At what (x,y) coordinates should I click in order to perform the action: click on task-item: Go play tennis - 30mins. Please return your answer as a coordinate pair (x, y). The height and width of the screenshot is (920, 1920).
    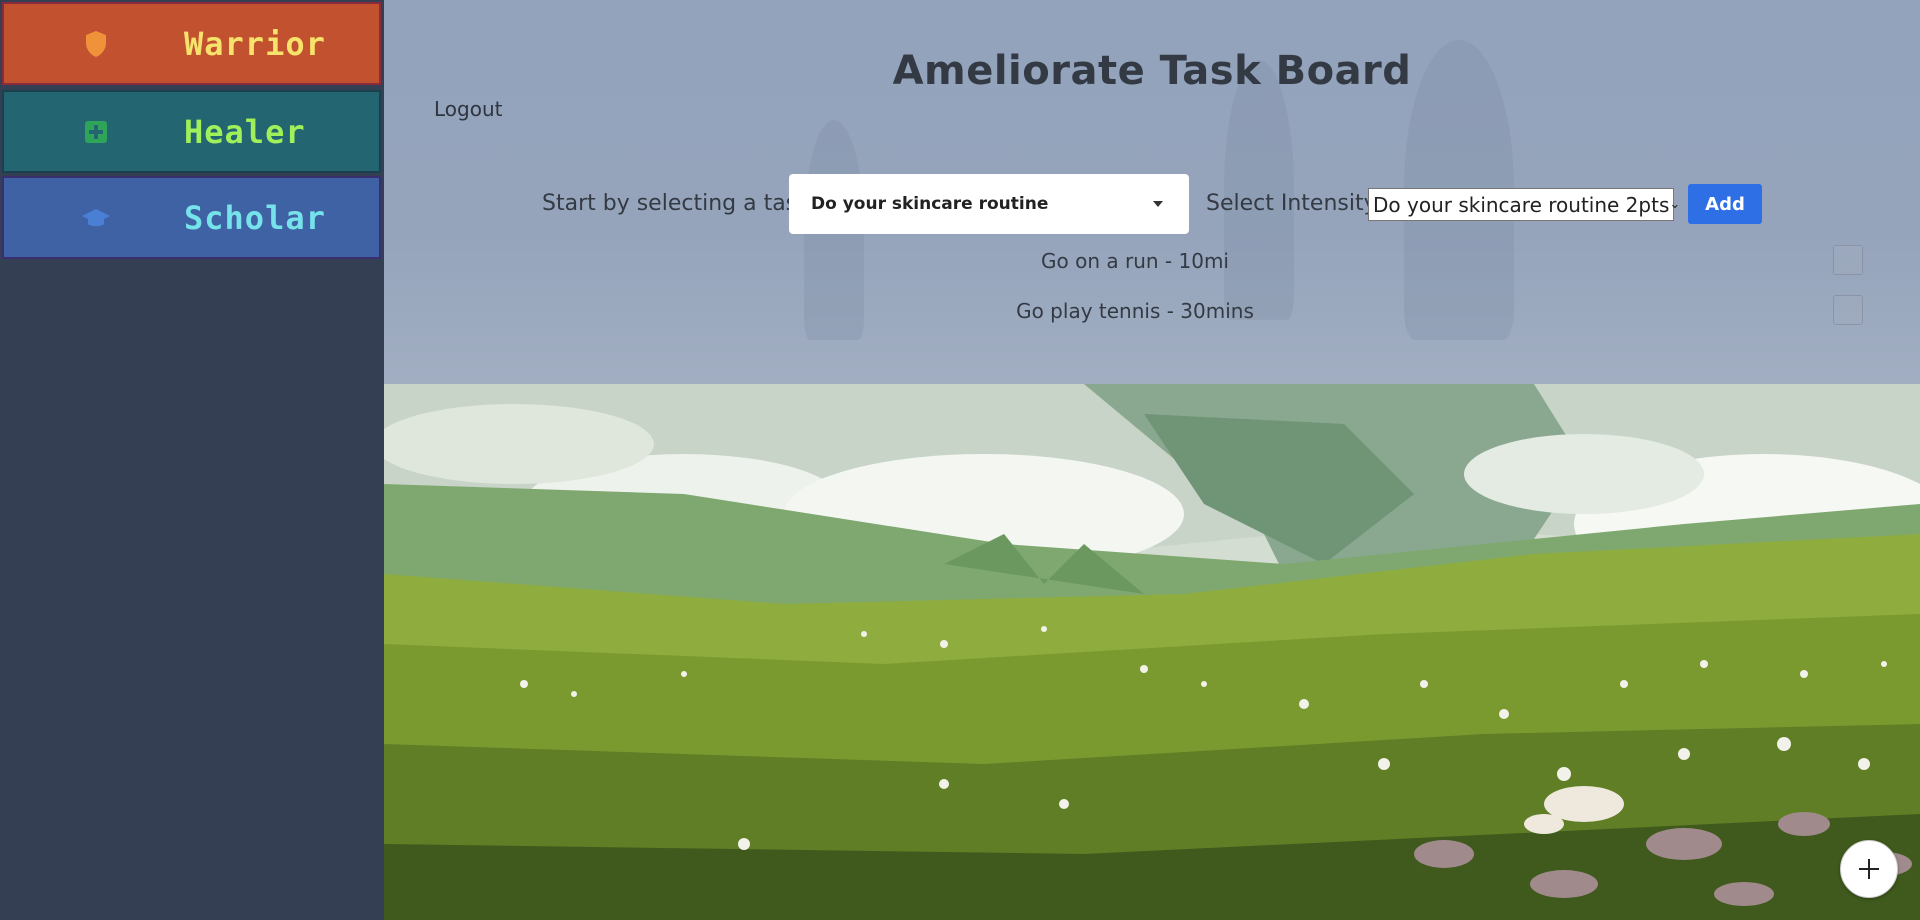
    Looking at the image, I should click on (1152, 311).